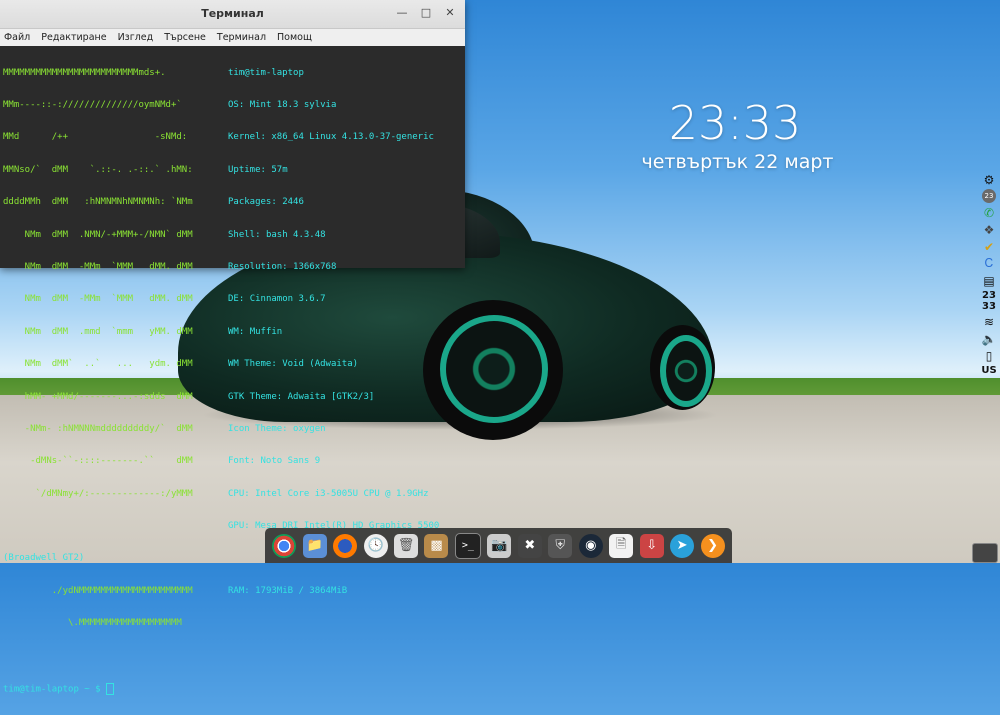 This screenshot has width=1000, height=715. I want to click on menu-terminal: Терминал, so click(241, 37).